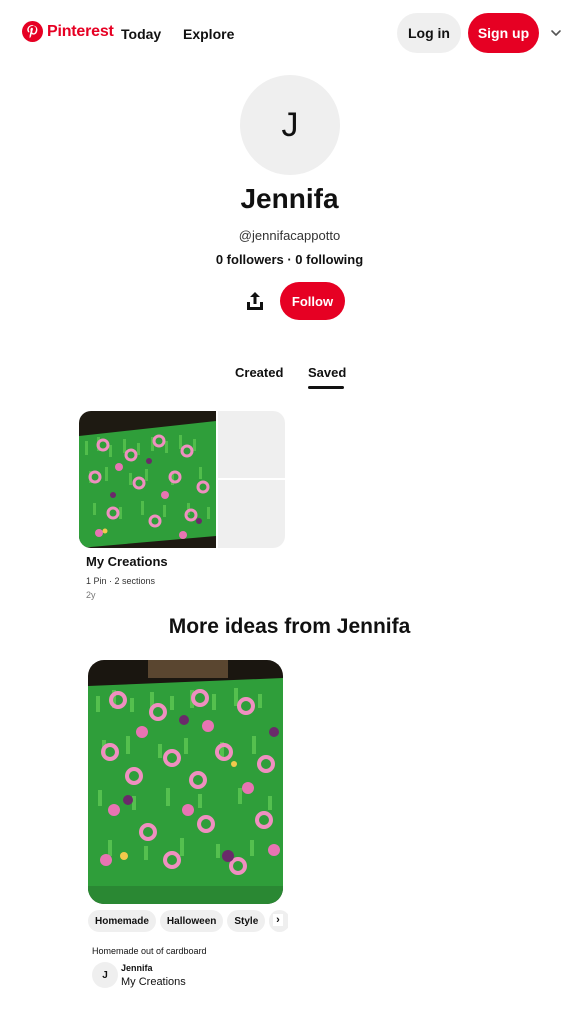 The image size is (579, 1024). Describe the element at coordinates (80, 31) in the screenshot. I see `logo-text: Pinterest` at that location.